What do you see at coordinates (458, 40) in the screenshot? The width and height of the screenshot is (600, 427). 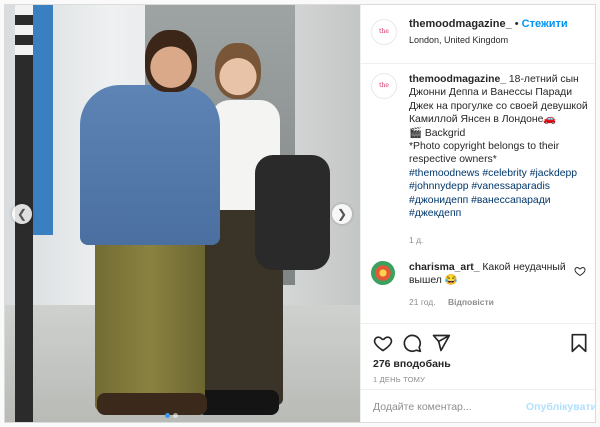 I see `post-location: London, United Kingdom` at bounding box center [458, 40].